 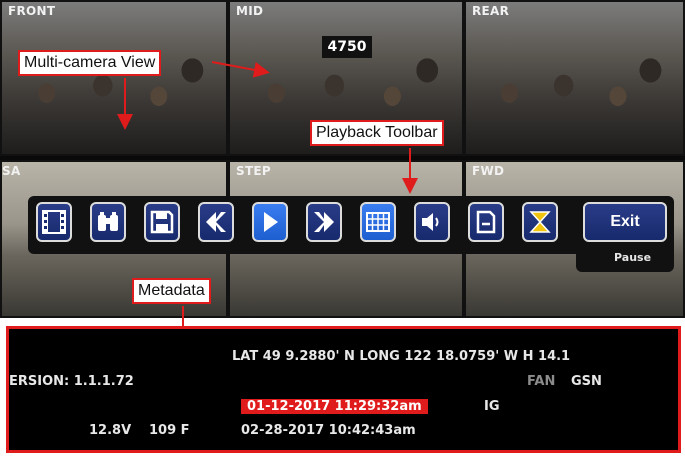 I want to click on time-button, so click(x=540, y=222).